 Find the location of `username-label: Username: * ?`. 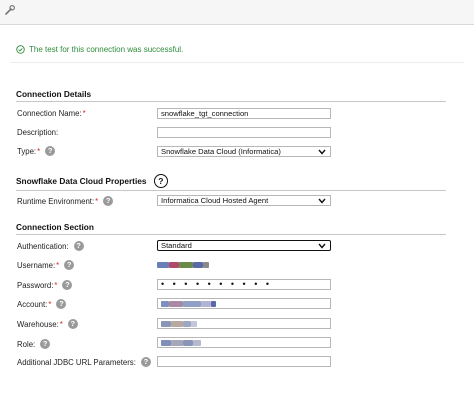

username-label: Username: * ? is located at coordinates (46, 265).